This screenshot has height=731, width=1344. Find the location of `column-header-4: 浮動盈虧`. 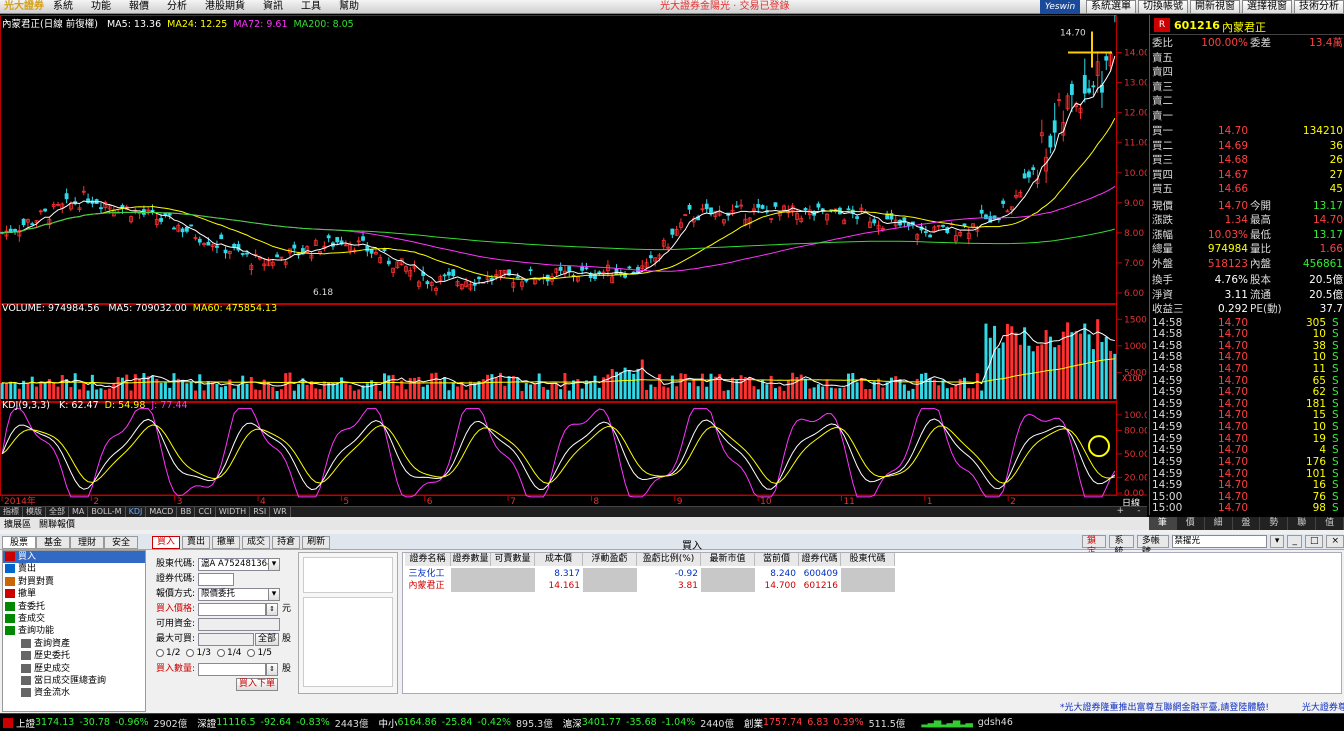

column-header-4: 浮動盈虧 is located at coordinates (610, 559).